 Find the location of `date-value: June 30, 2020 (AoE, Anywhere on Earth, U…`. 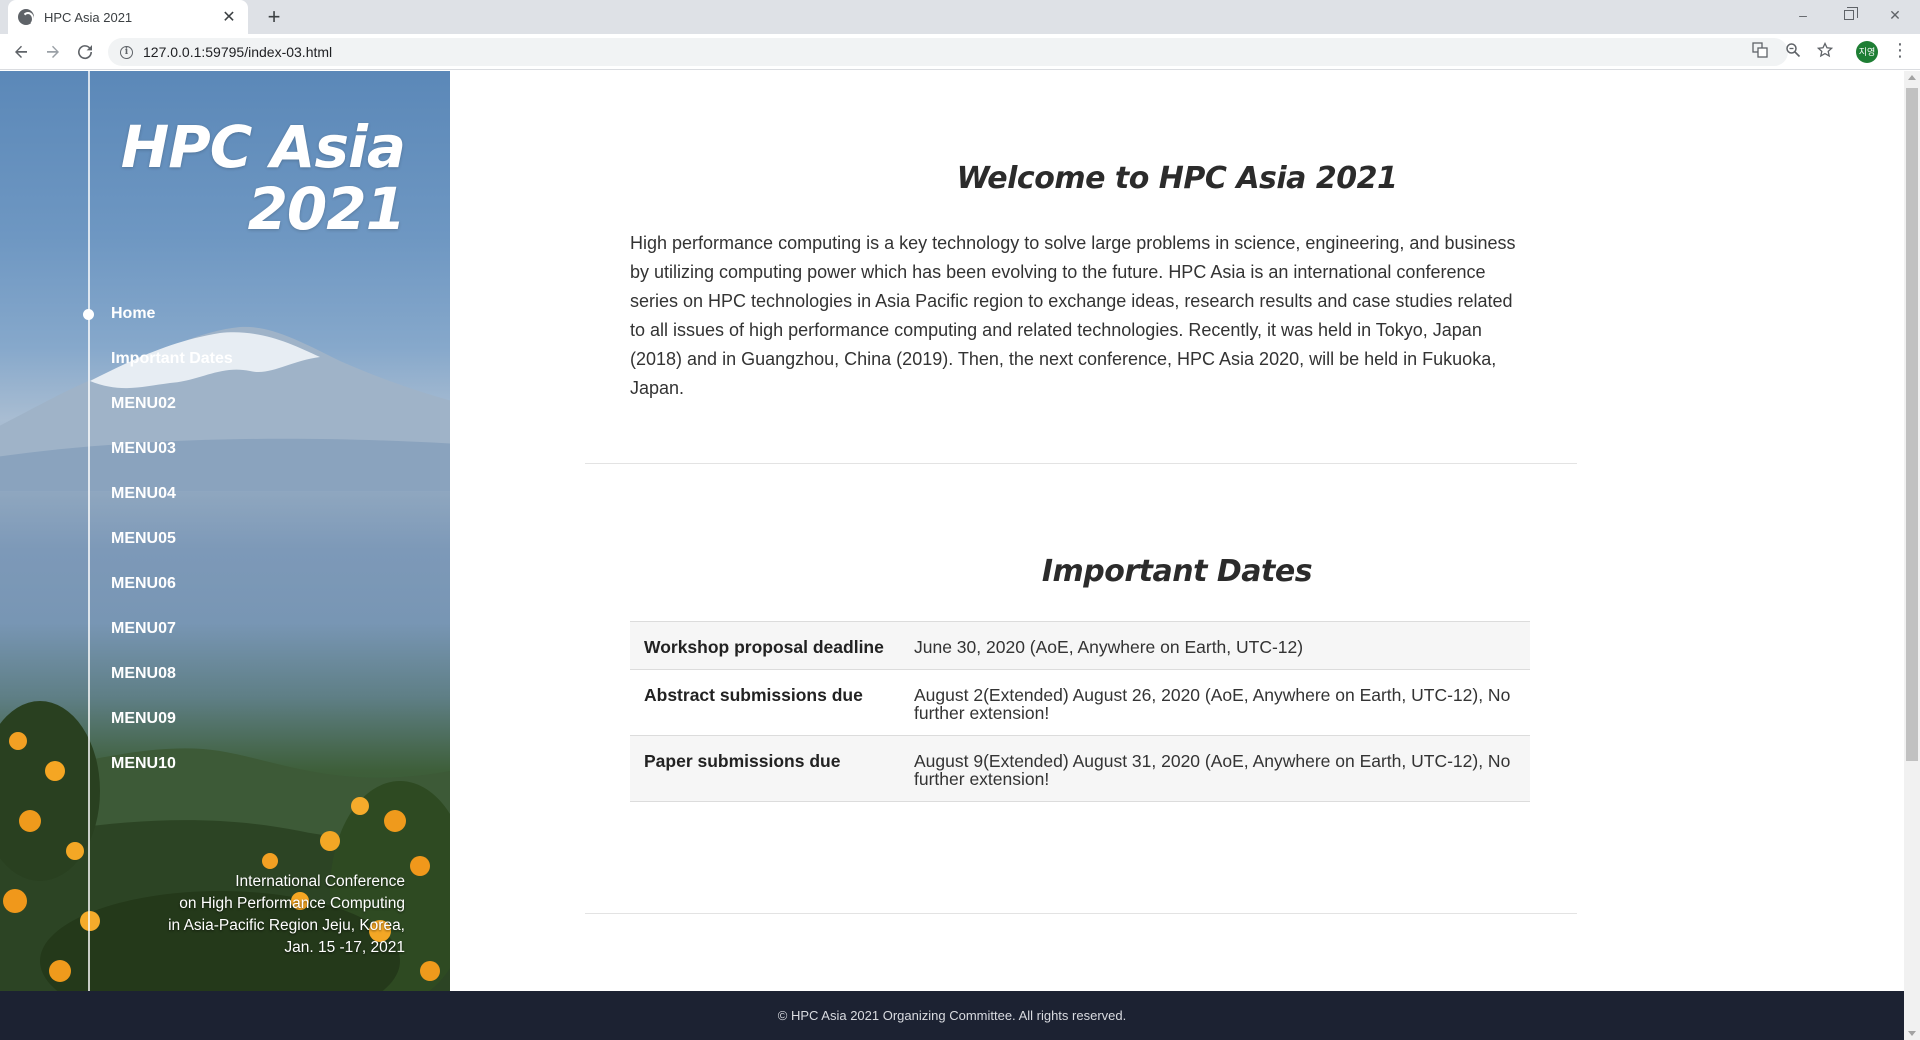

date-value: June 30, 2020 (AoE, Anywhere on Earth, U… is located at coordinates (1109, 647).